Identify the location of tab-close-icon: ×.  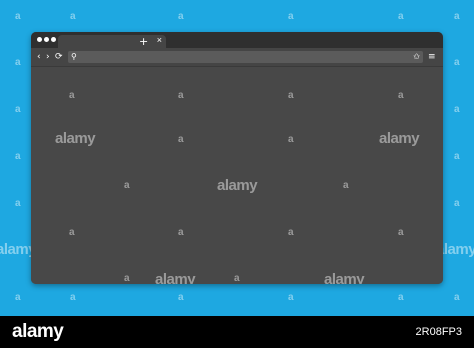
(159, 40).